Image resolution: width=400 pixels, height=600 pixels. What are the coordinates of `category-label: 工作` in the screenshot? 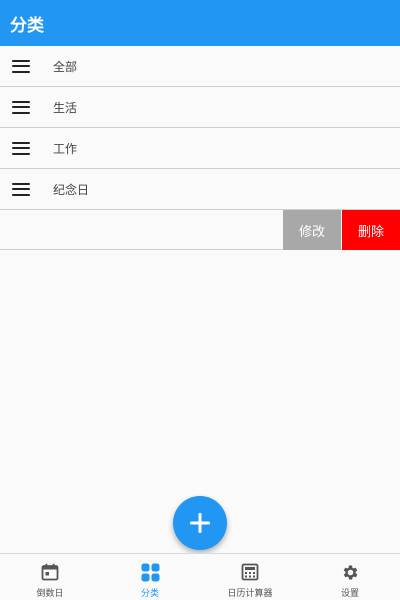 It's located at (65, 148).